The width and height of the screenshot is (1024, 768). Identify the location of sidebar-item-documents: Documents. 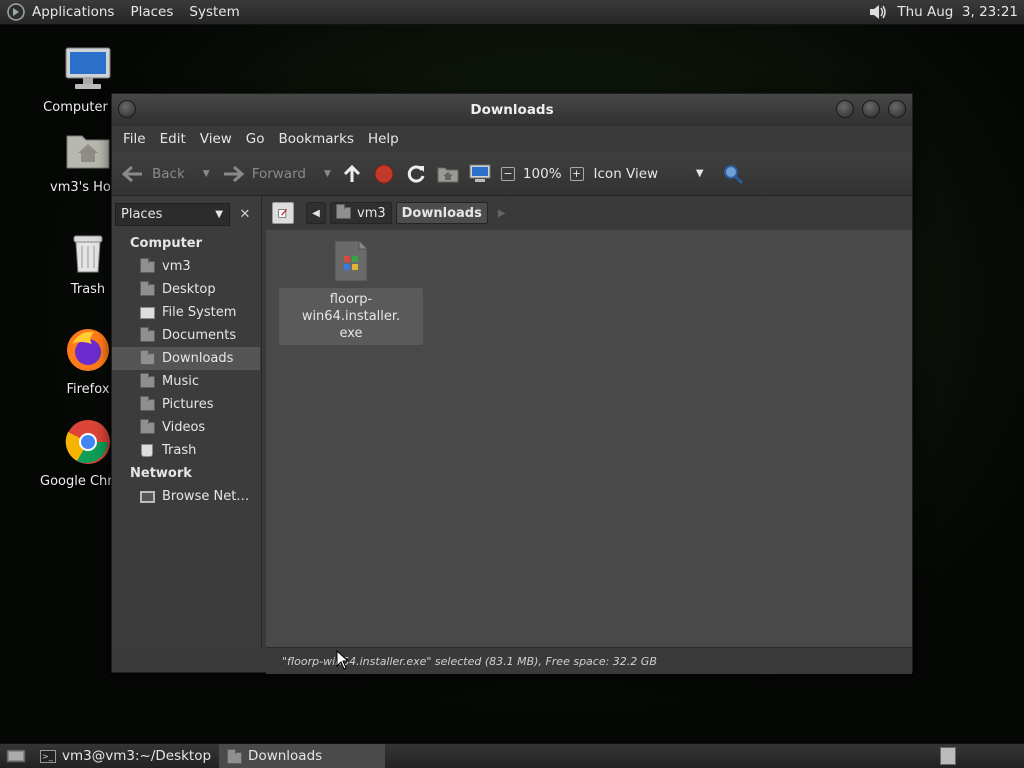
(186, 335).